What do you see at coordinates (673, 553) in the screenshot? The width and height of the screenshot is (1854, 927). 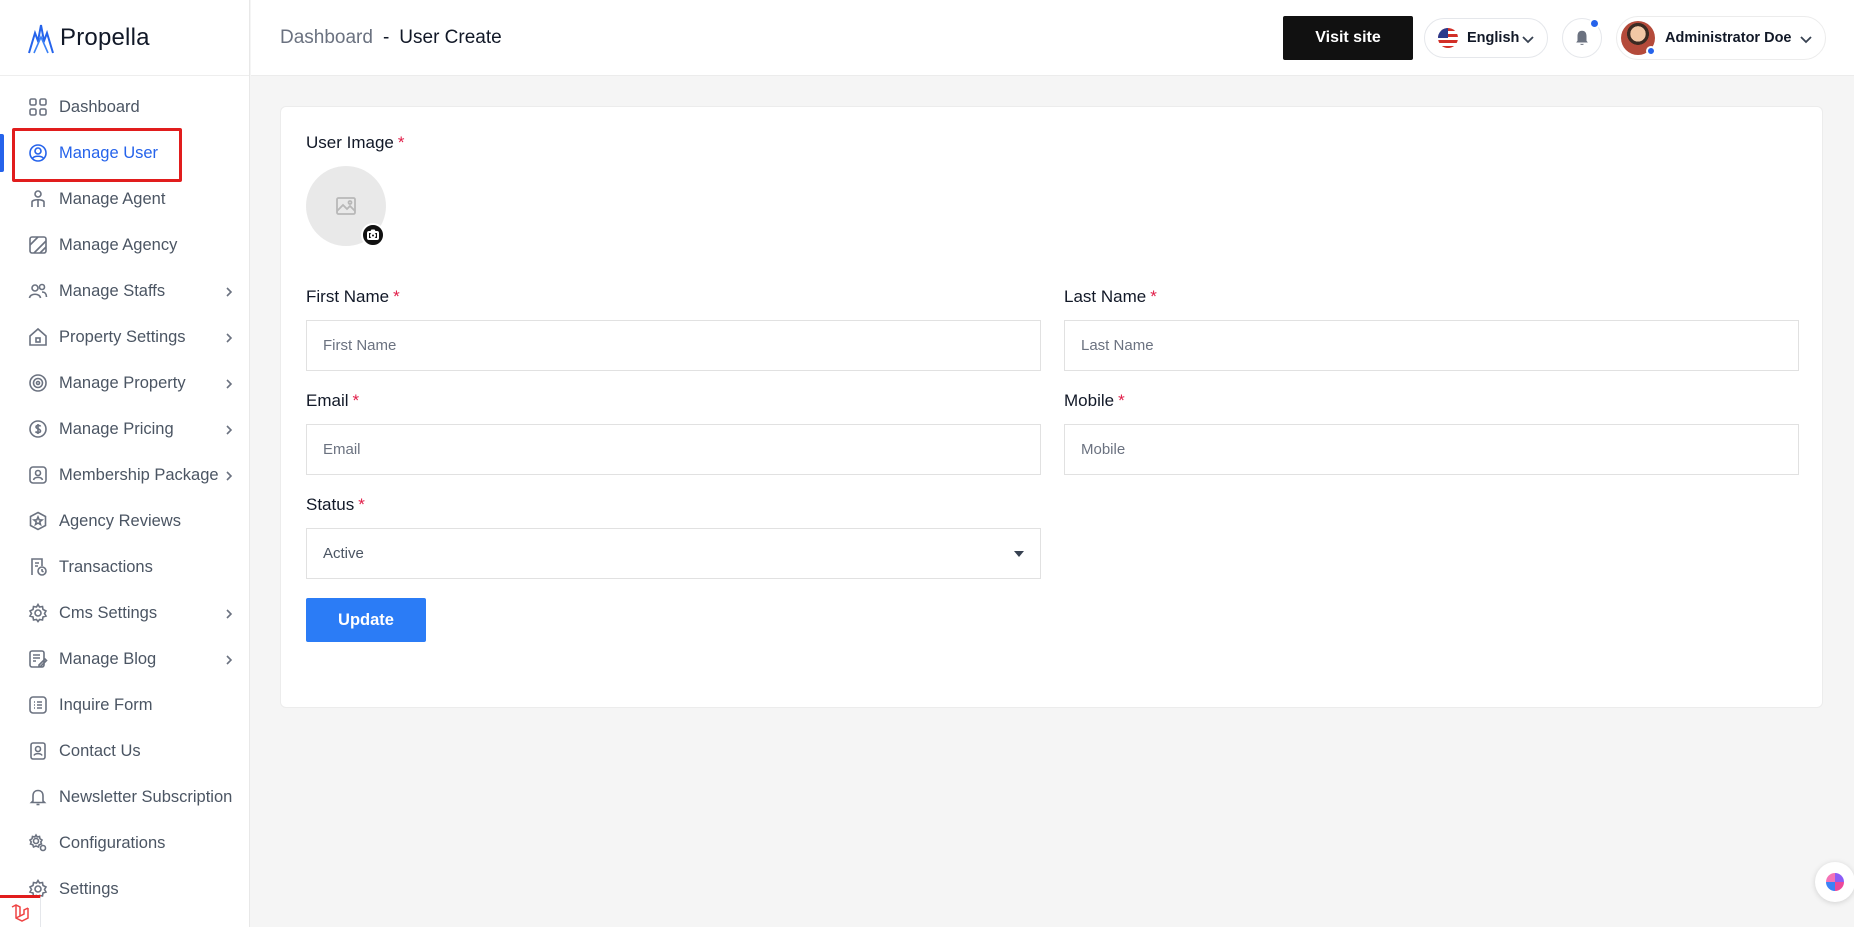 I see `status-select: Active` at bounding box center [673, 553].